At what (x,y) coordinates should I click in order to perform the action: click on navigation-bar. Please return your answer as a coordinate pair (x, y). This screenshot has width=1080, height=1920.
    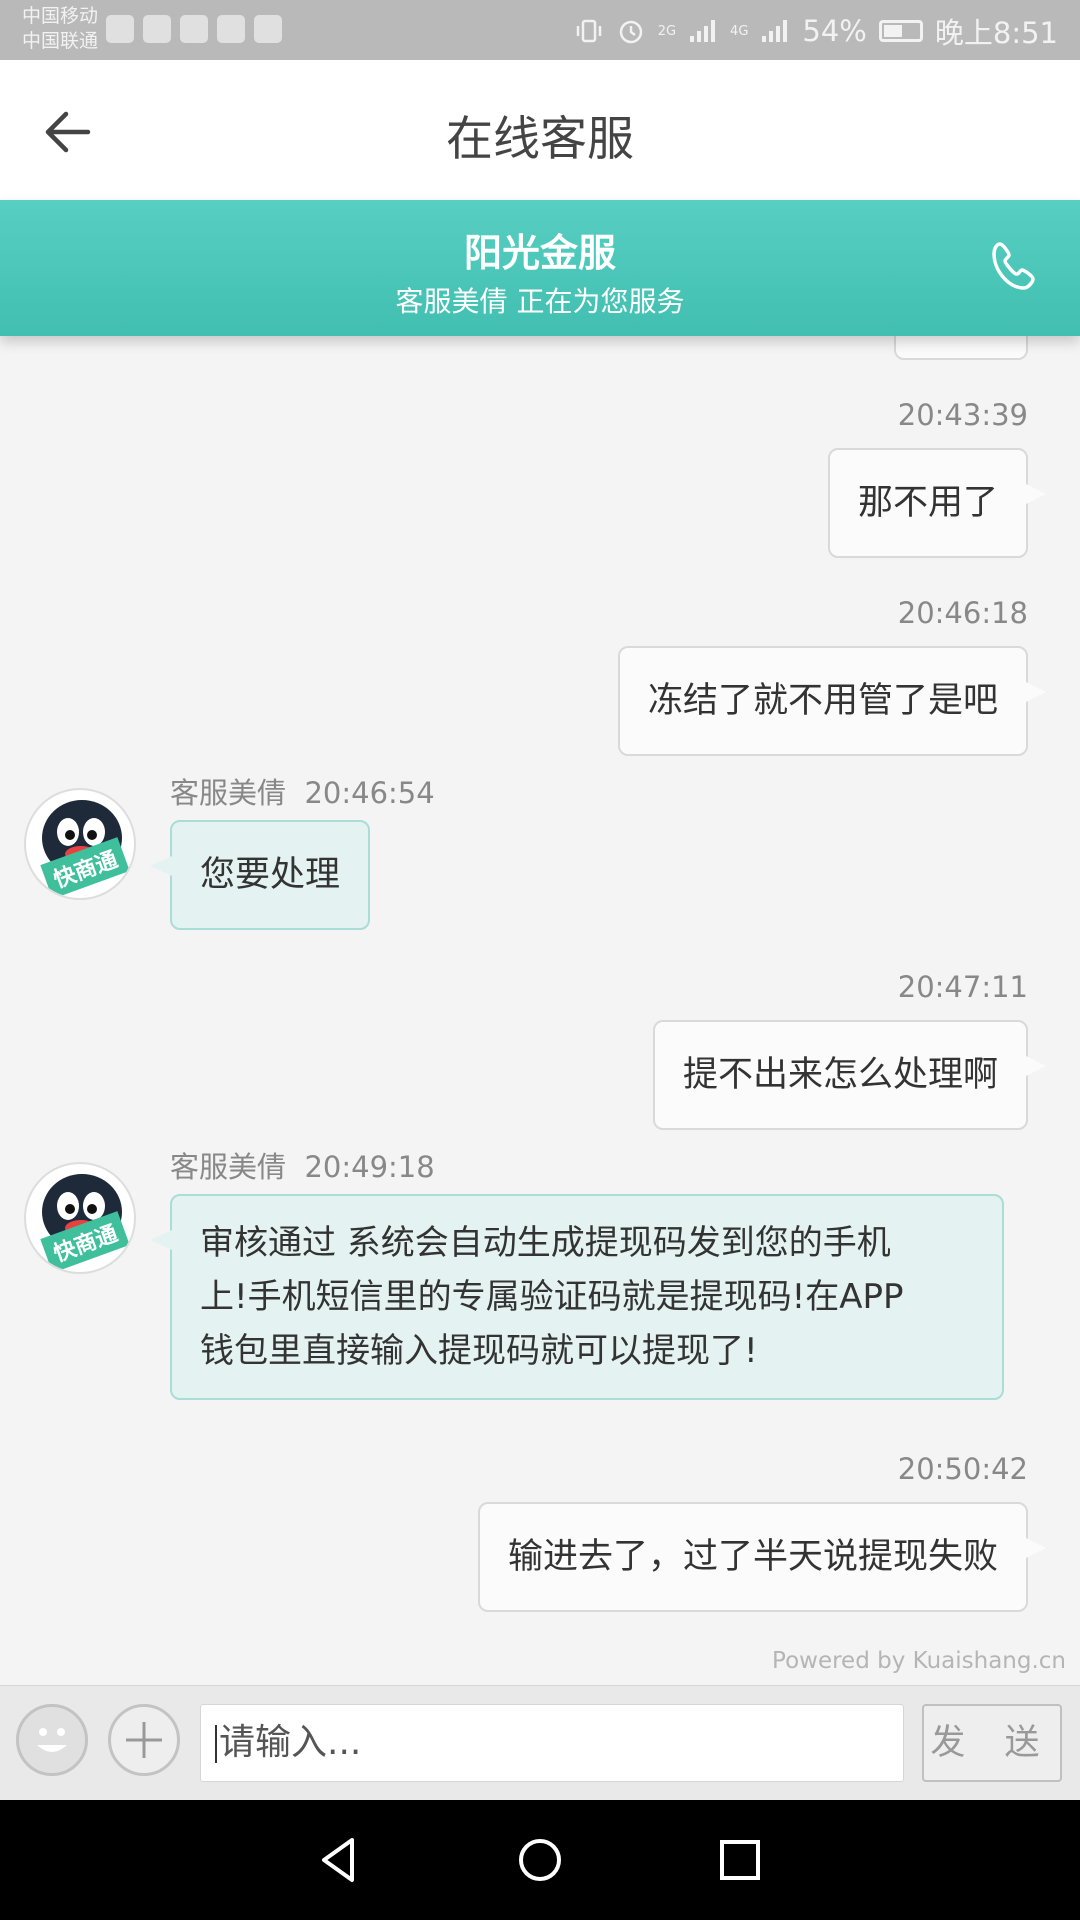
    Looking at the image, I should click on (540, 1860).